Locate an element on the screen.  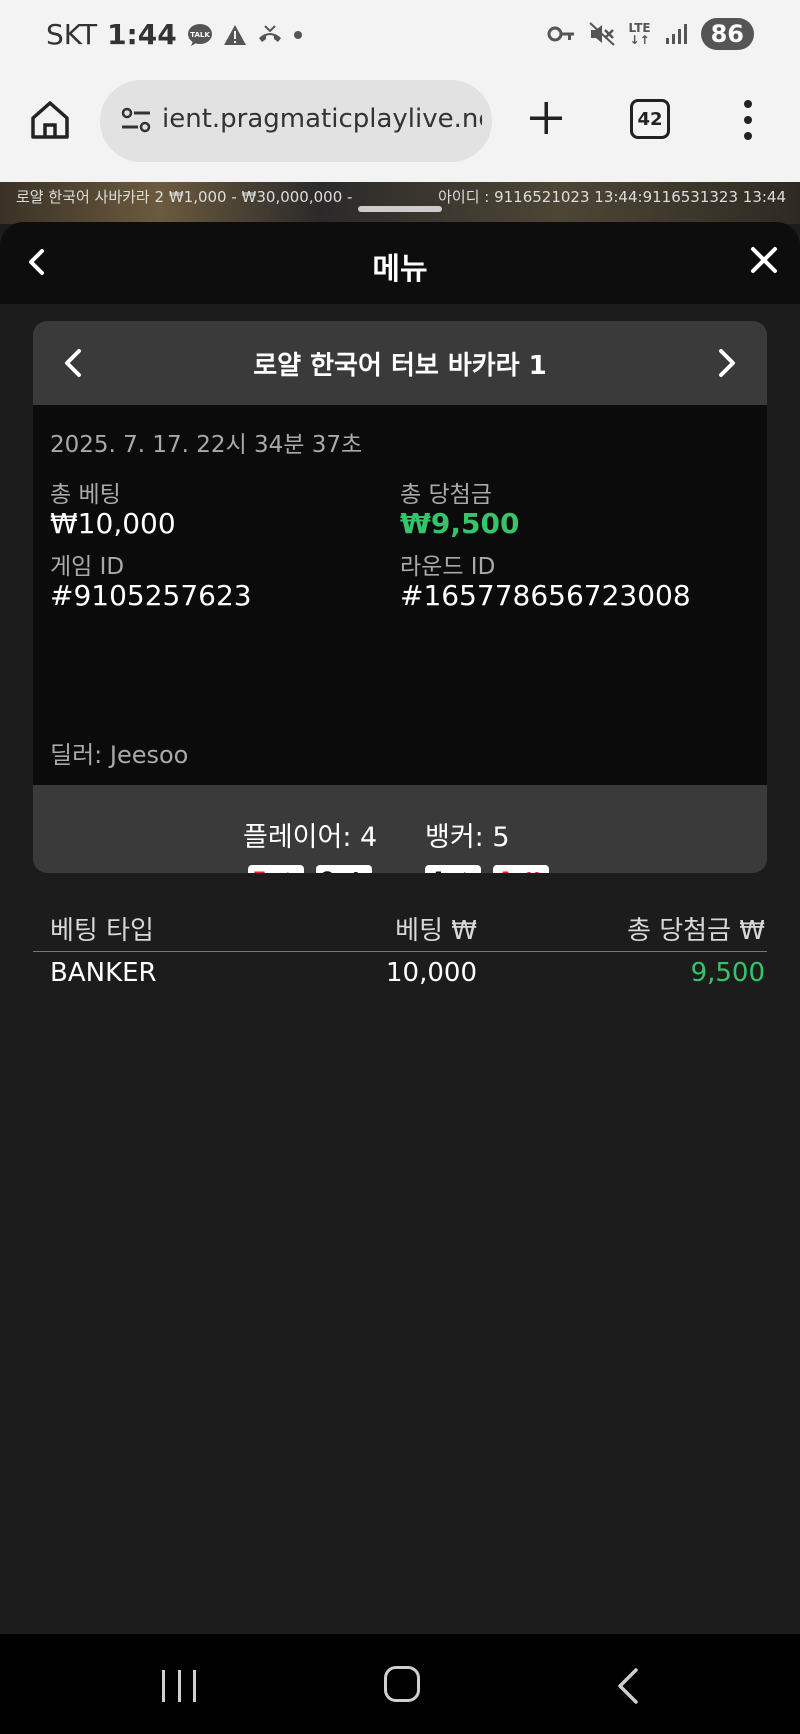
recent-apps-button is located at coordinates (179, 1686).